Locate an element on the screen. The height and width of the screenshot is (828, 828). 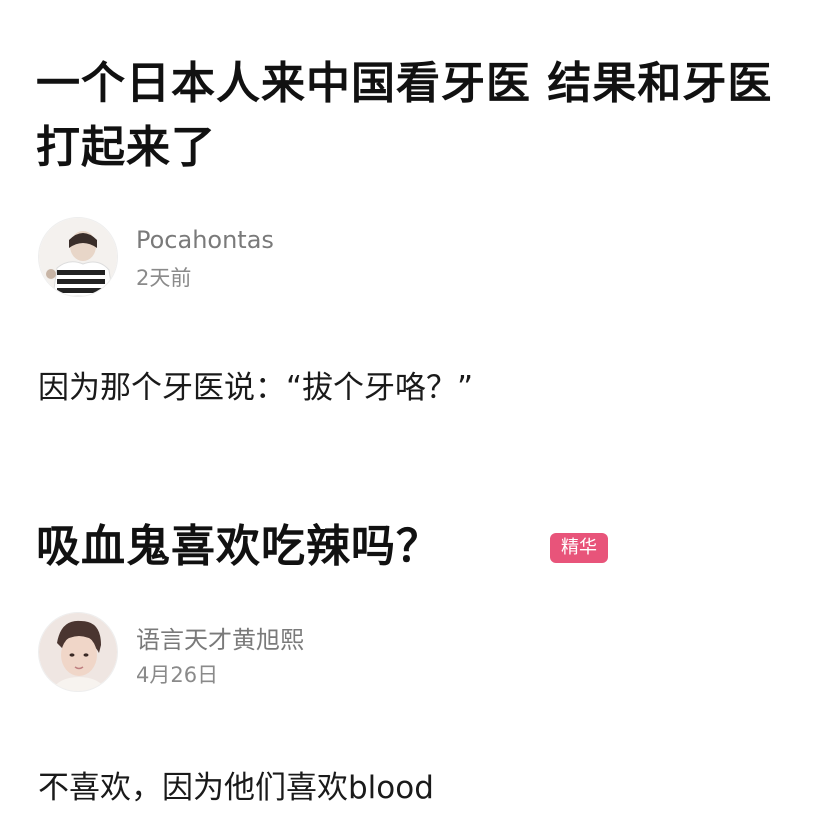
post-body: 不喜欢，因为他们喜欢blood is located at coordinates (236, 788).